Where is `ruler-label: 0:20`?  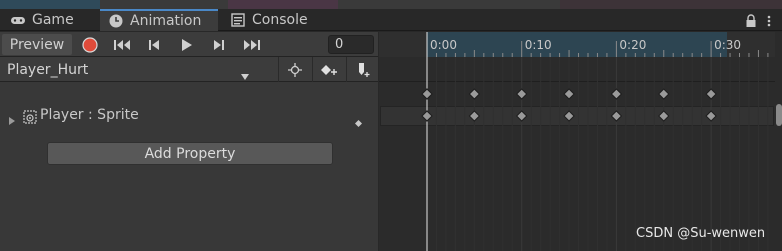
ruler-label: 0:20 is located at coordinates (632, 45).